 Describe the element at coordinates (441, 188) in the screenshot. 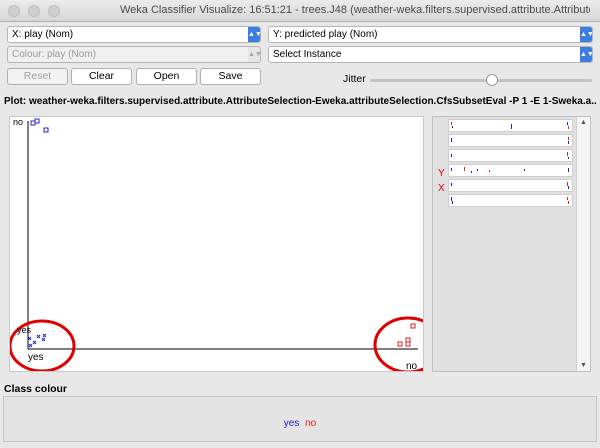

I see `x-marker-label: X` at that location.